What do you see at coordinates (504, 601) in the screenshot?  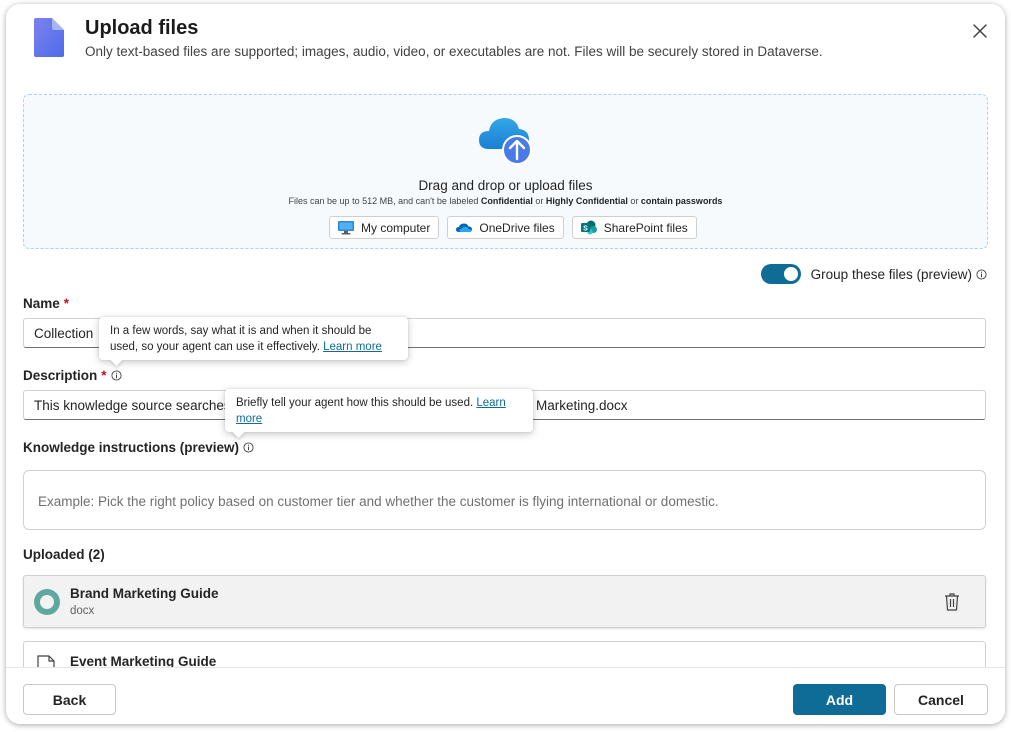 I see `uploaded-file-row: Brand Marketing Guide docx` at bounding box center [504, 601].